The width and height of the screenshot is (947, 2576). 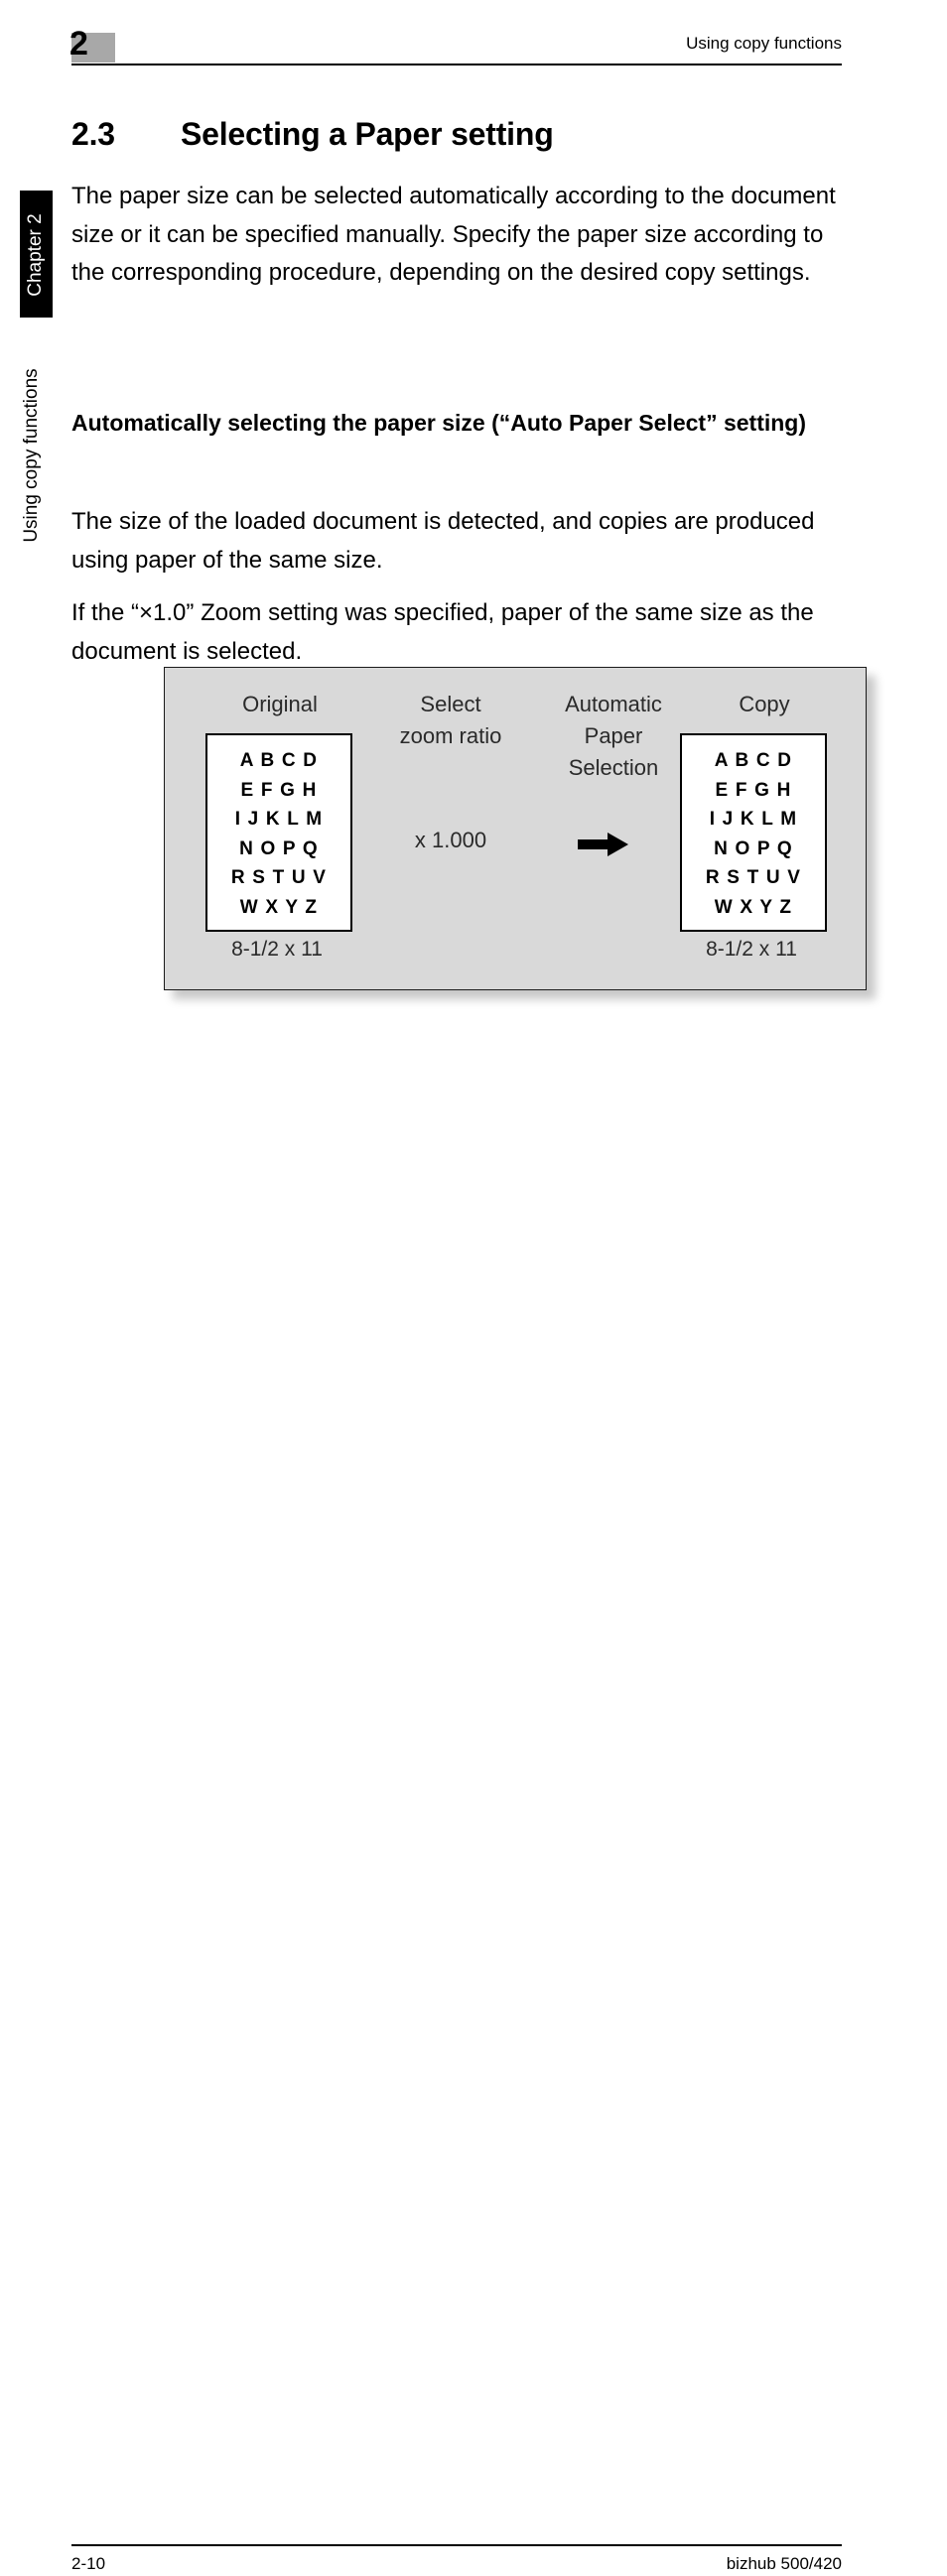 What do you see at coordinates (450, 720) in the screenshot?
I see `figure-header-select-zoom-ratio: Select zoom ratio` at bounding box center [450, 720].